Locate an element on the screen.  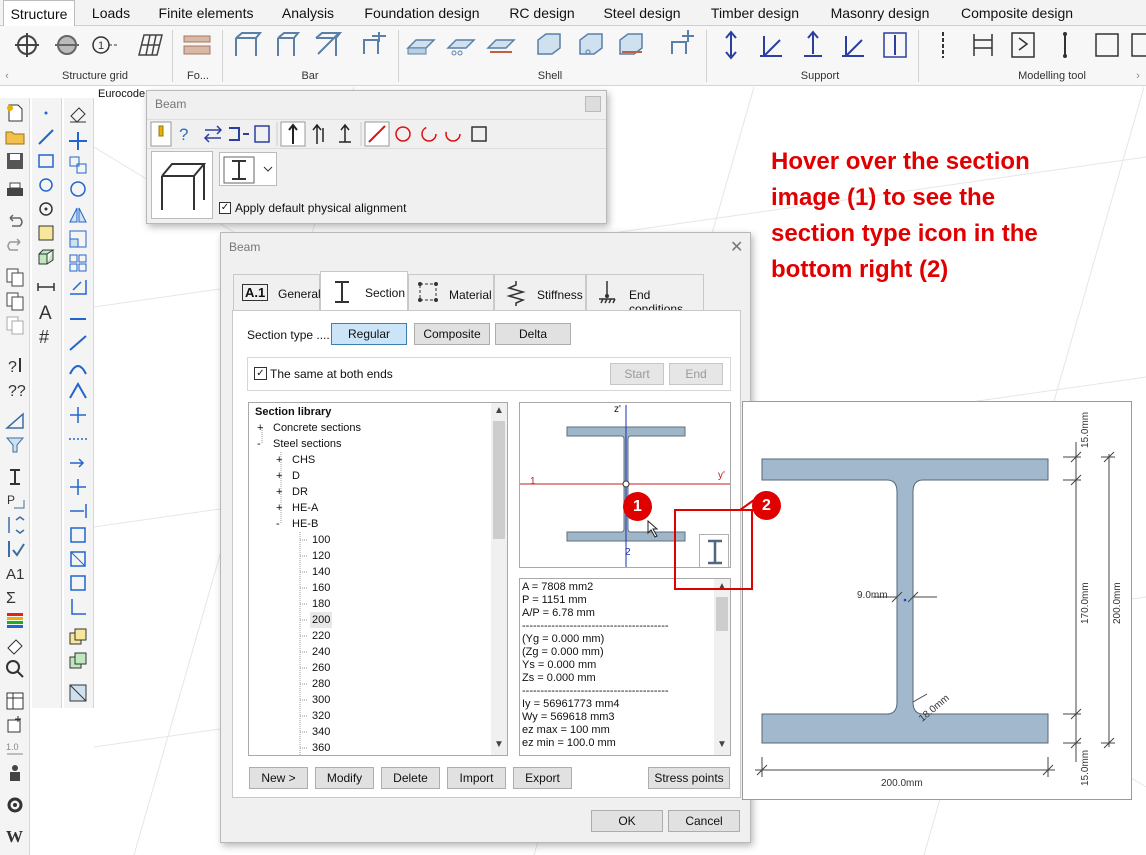
move-icon is located at coordinates (79, 141).